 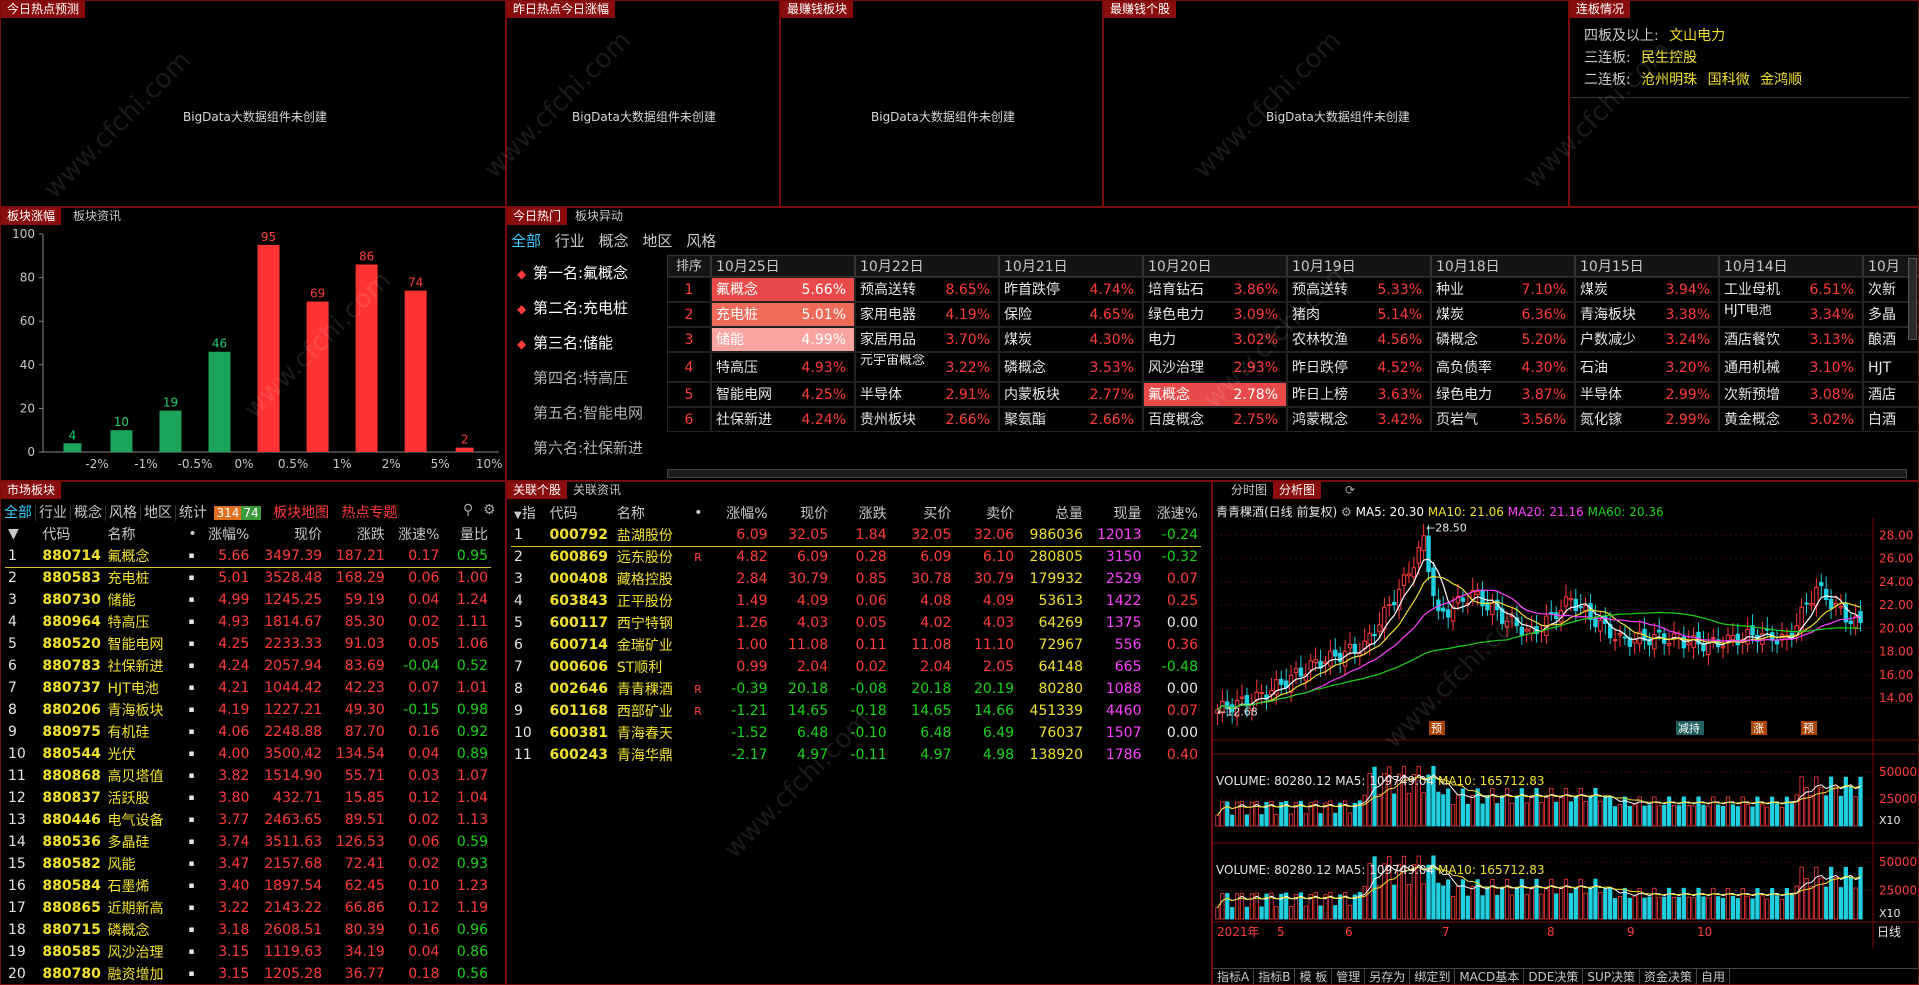 I want to click on hot-cell: 培育钻石 3.86%, so click(x=1215, y=289).